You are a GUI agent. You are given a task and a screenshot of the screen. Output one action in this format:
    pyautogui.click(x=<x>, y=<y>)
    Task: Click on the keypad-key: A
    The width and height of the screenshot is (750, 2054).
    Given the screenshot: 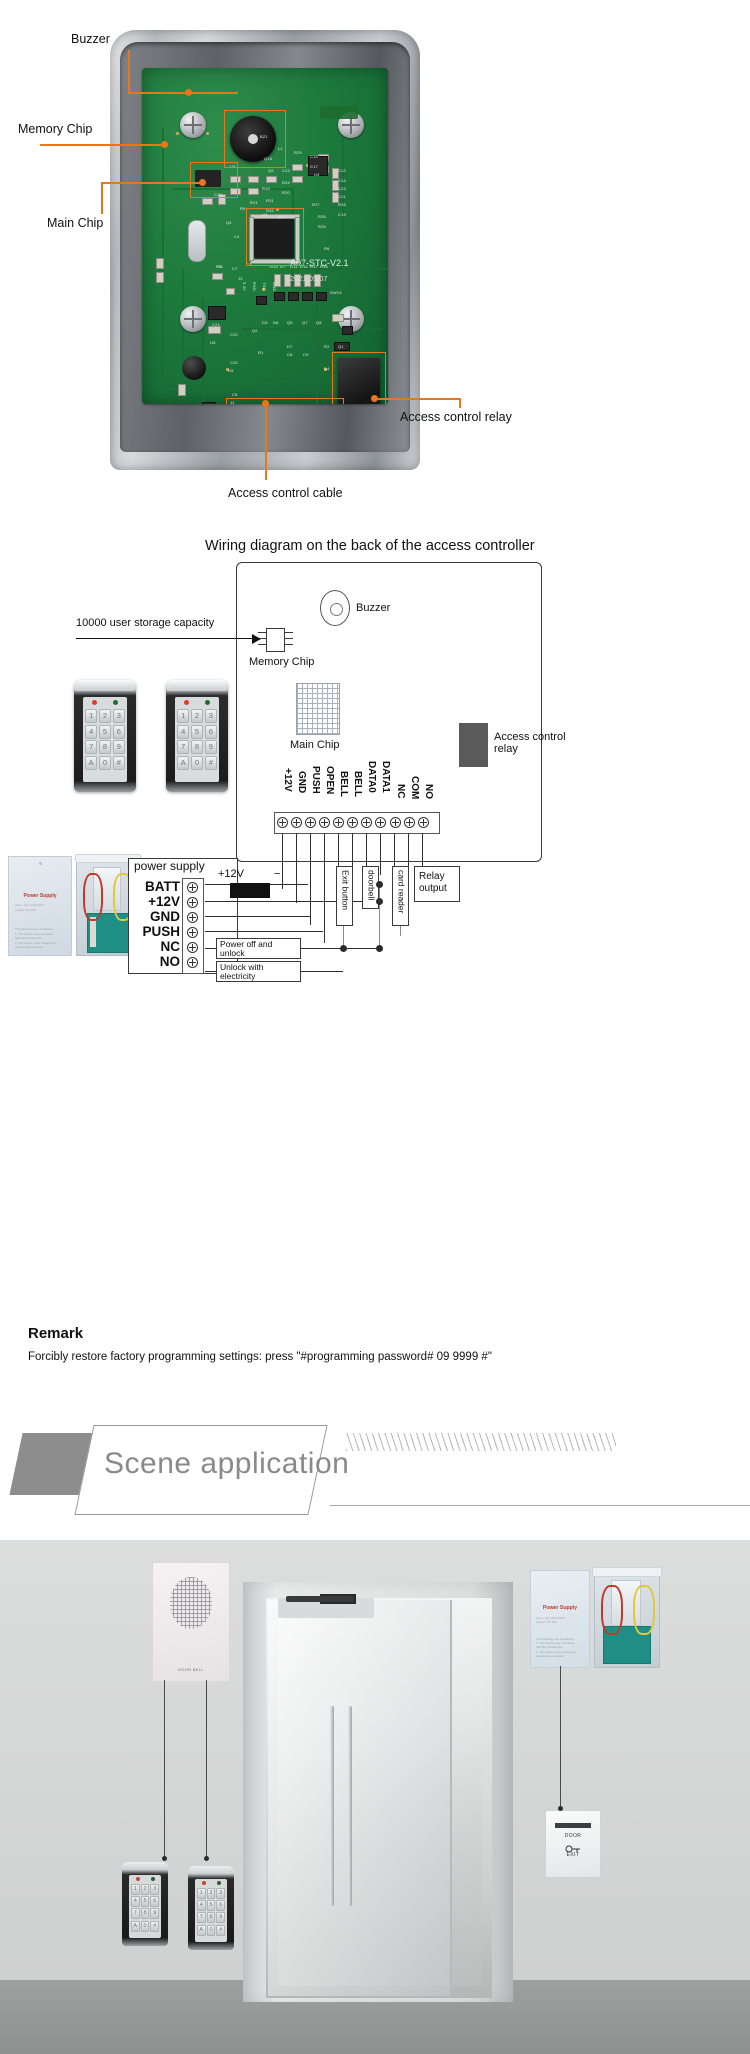 What is the action you would take?
    pyautogui.click(x=183, y=762)
    